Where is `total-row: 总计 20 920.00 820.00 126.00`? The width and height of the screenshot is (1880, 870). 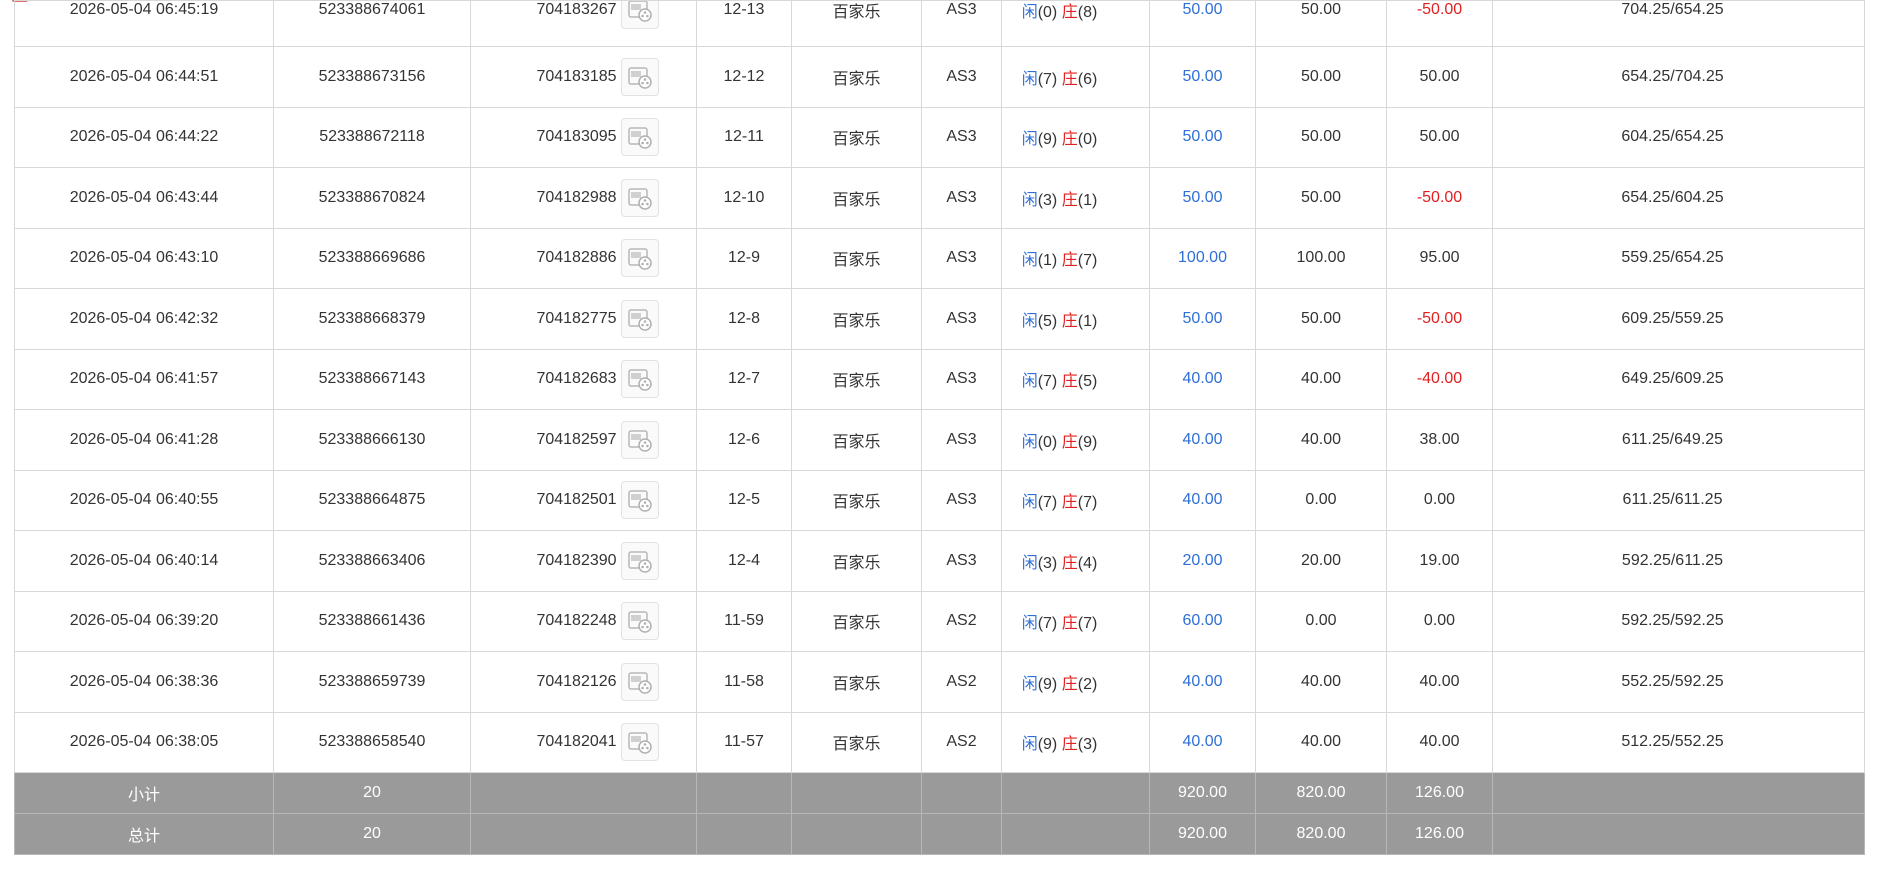
total-row: 总计 20 920.00 820.00 126.00 is located at coordinates (939, 834).